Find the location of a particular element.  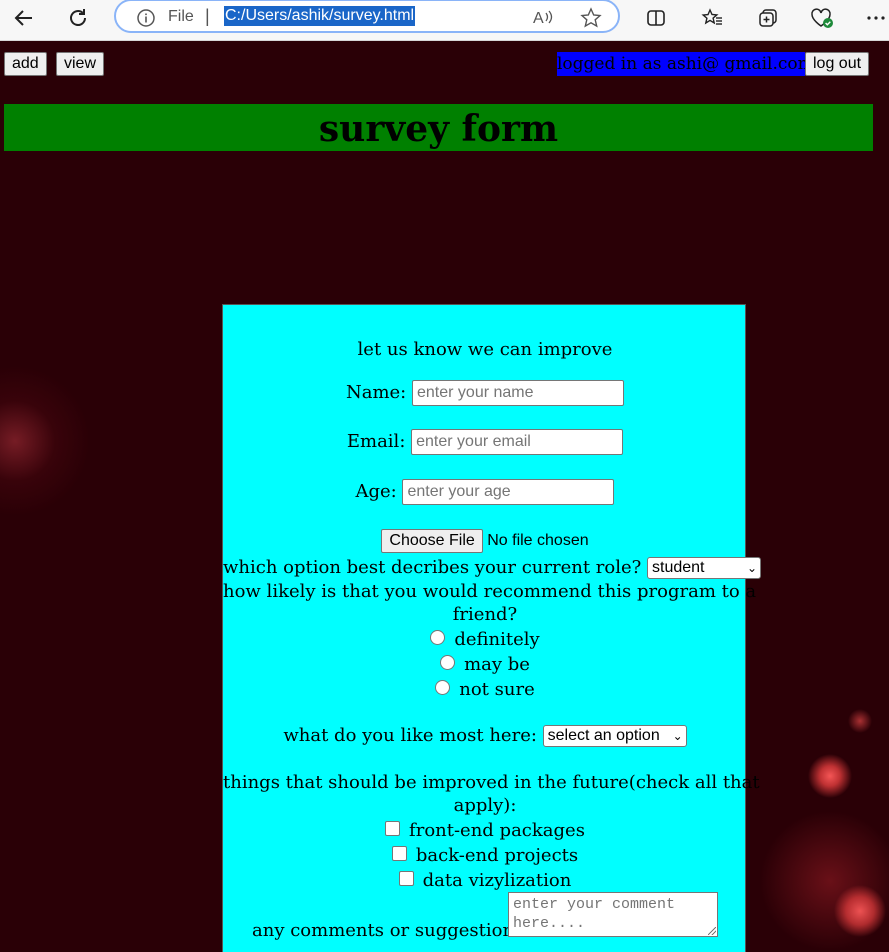

resize-handle-icon is located at coordinates (712, 931).